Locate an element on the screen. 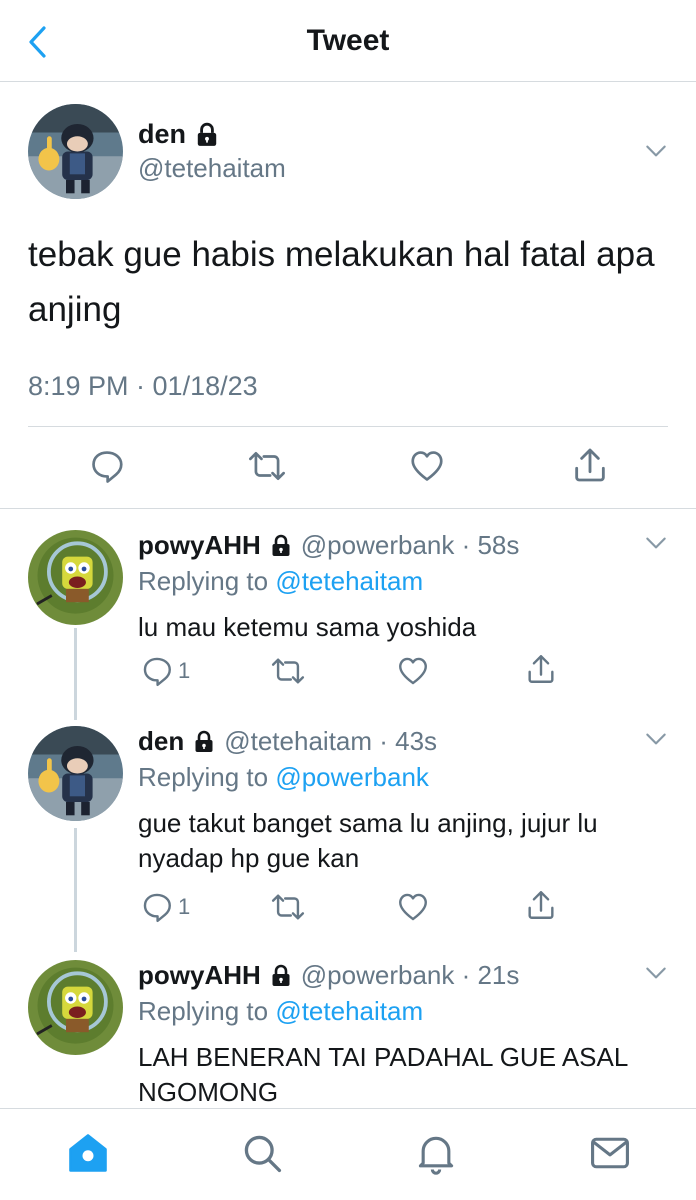  tab-notifications is located at coordinates (436, 1153).